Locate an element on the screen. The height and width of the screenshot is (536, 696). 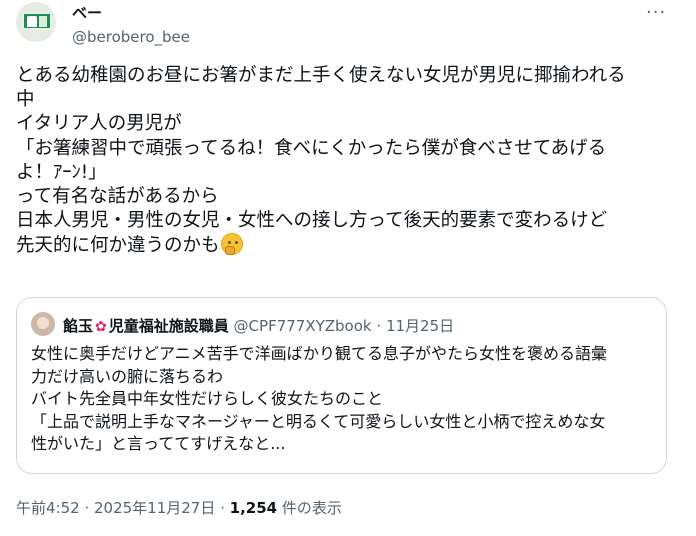
thinking-face-icon is located at coordinates (231, 244).